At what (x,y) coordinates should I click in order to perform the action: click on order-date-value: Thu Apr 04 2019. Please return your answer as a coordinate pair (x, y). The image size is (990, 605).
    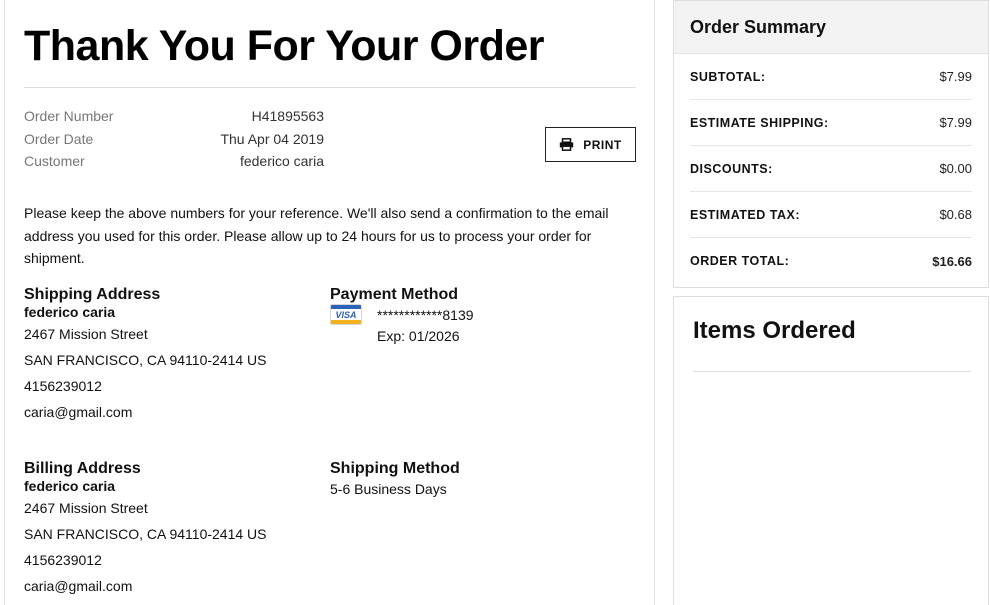
    Looking at the image, I should click on (272, 138).